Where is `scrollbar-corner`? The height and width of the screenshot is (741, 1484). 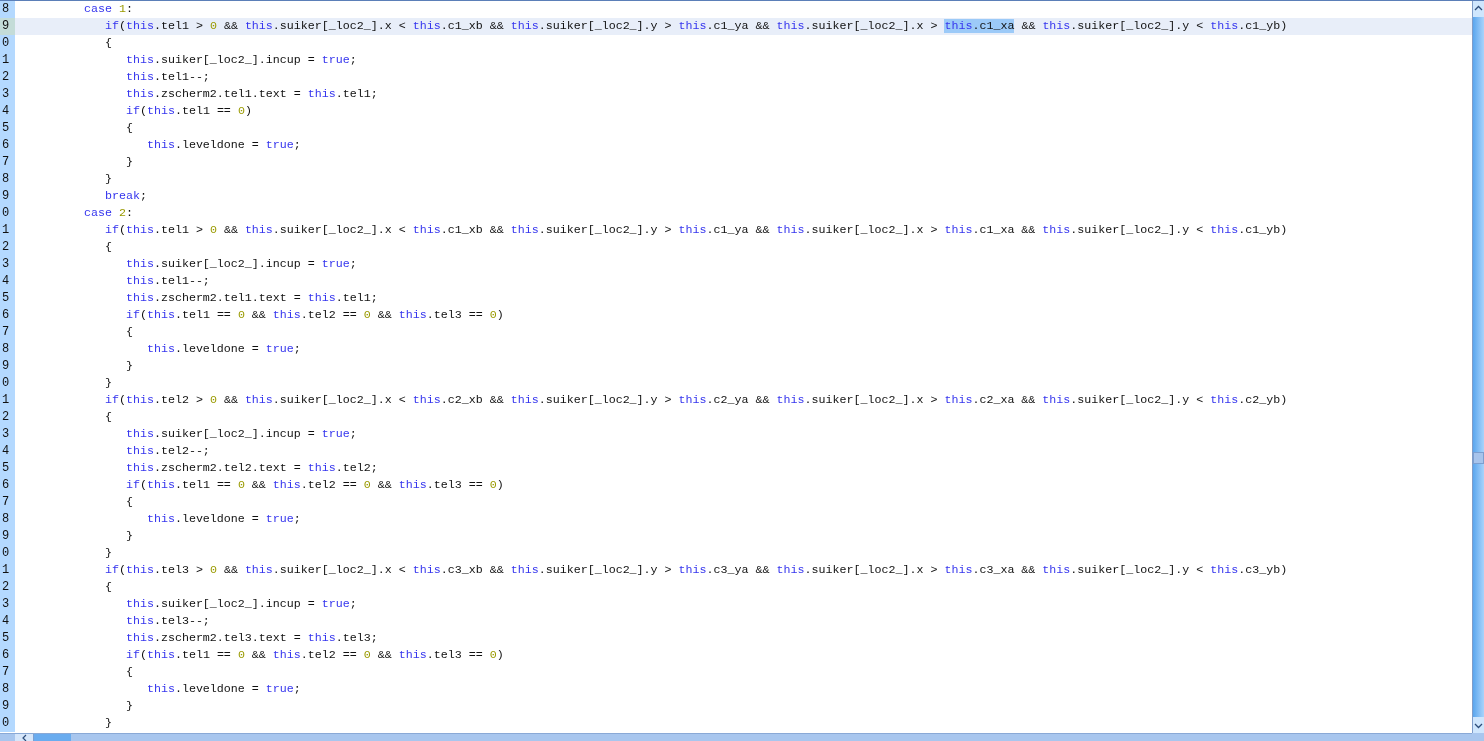
scrollbar-corner is located at coordinates (1478, 737).